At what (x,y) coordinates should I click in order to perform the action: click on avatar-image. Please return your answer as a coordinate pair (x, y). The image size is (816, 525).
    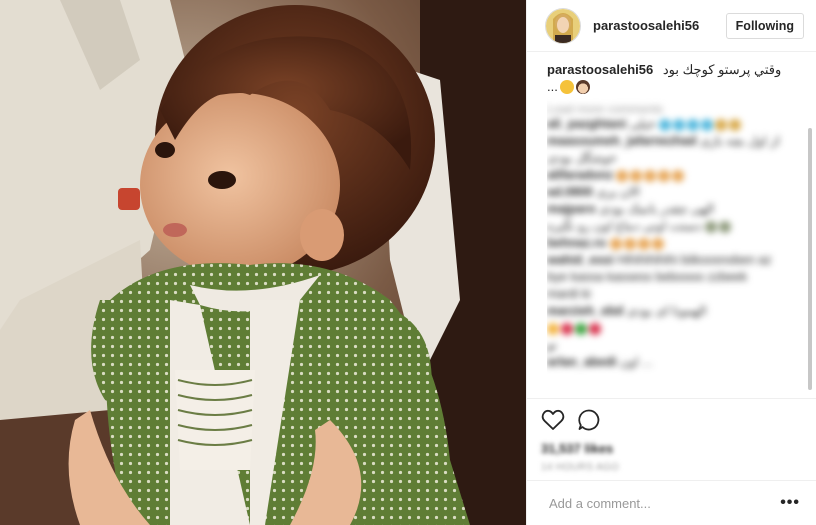
    Looking at the image, I should click on (563, 25).